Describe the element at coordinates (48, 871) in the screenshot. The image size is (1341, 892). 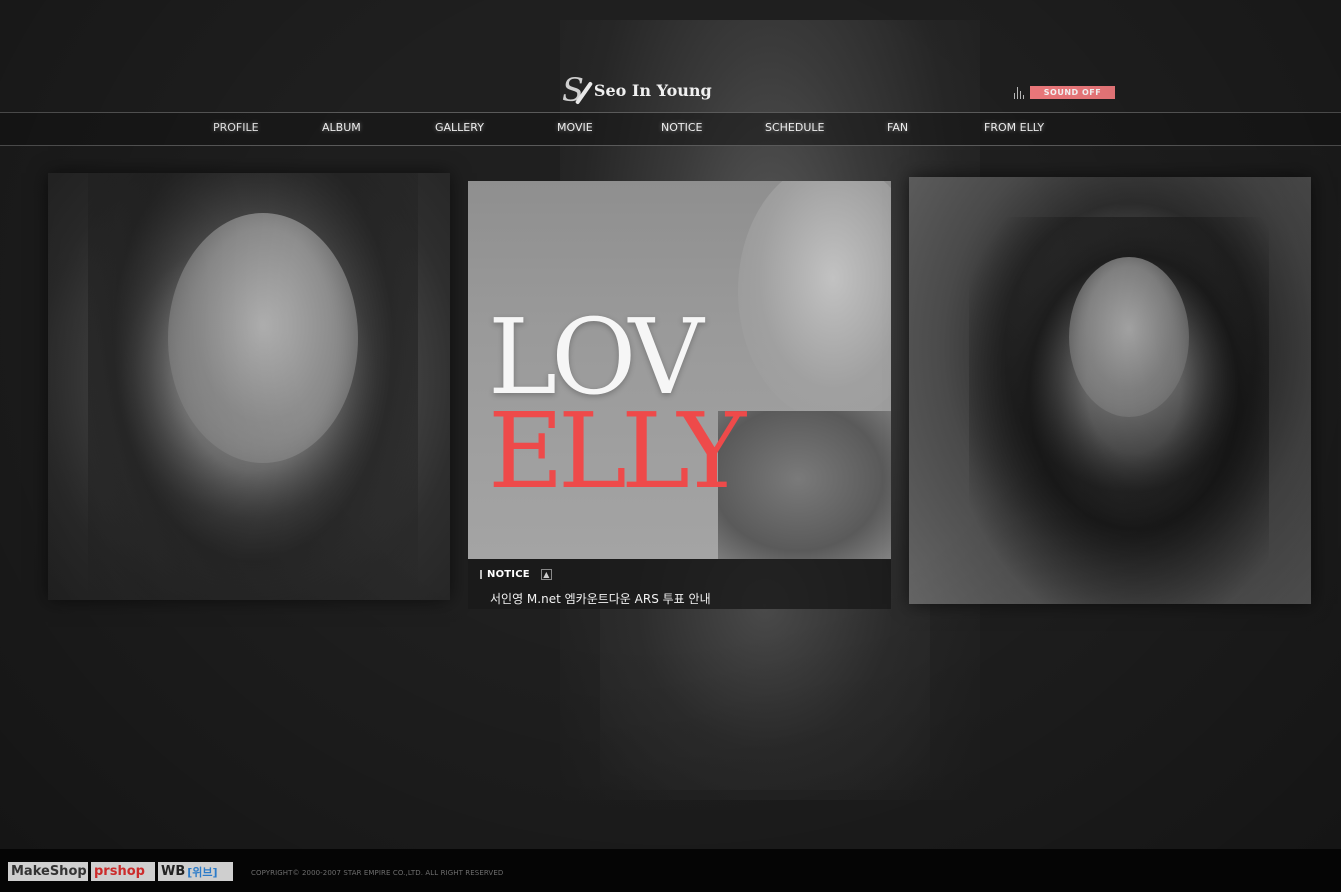
I see `makeshop-badge: MakeShop` at that location.